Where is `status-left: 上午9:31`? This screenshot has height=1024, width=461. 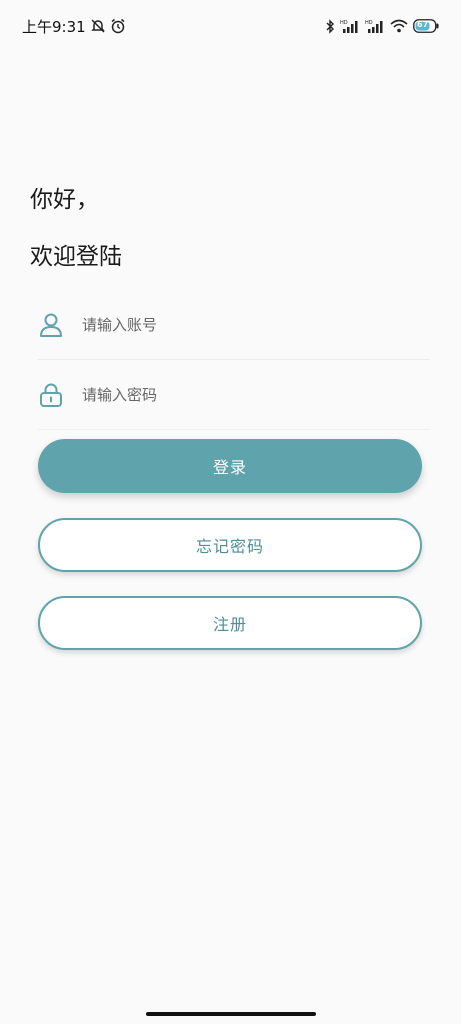 status-left: 上午9:31 is located at coordinates (74, 26).